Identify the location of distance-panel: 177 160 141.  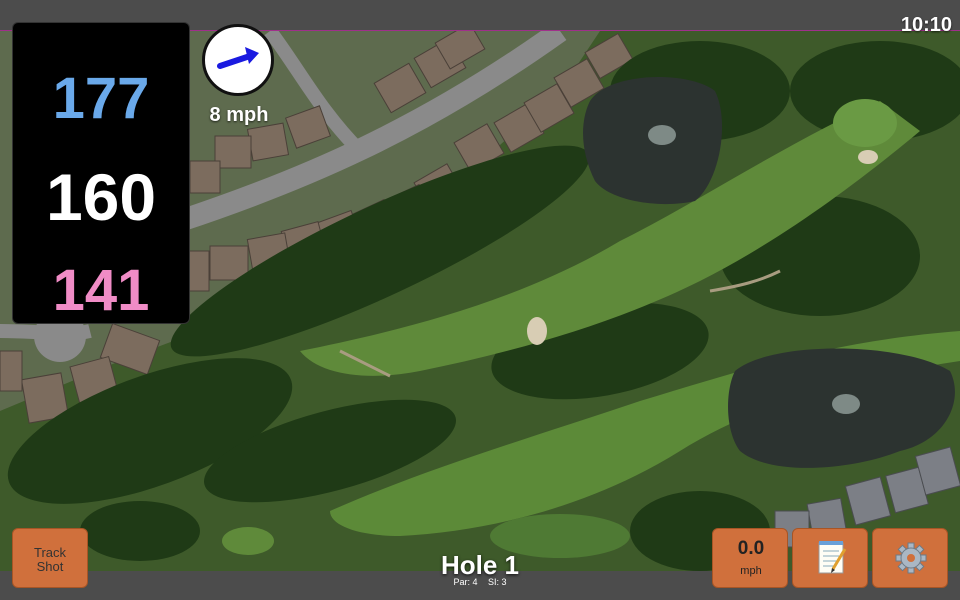
(101, 173).